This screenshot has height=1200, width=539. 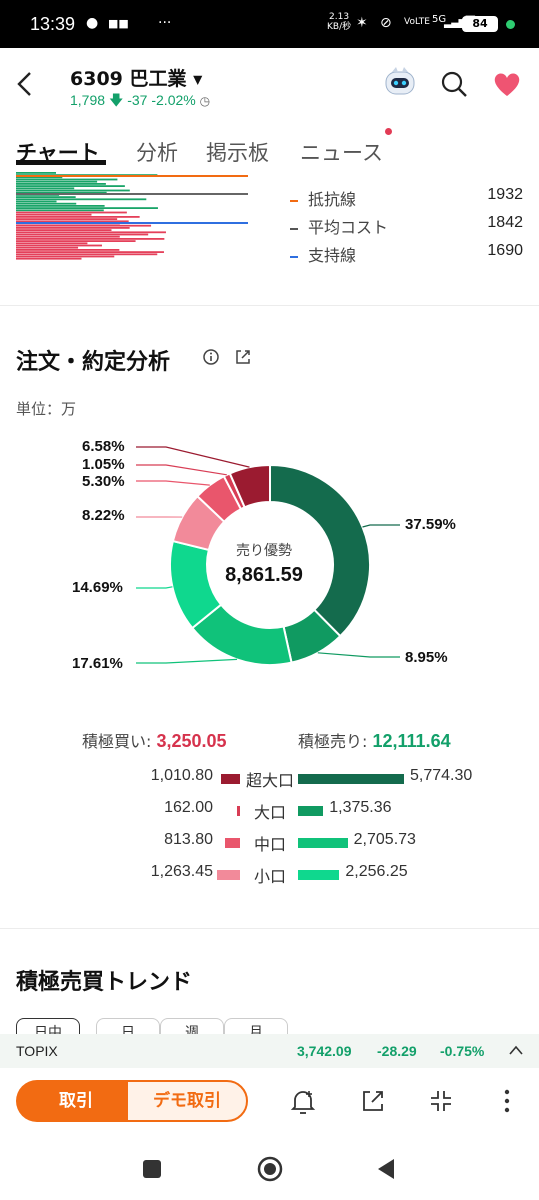 What do you see at coordinates (118, 23) in the screenshot?
I see `notification-icon: ■■` at bounding box center [118, 23].